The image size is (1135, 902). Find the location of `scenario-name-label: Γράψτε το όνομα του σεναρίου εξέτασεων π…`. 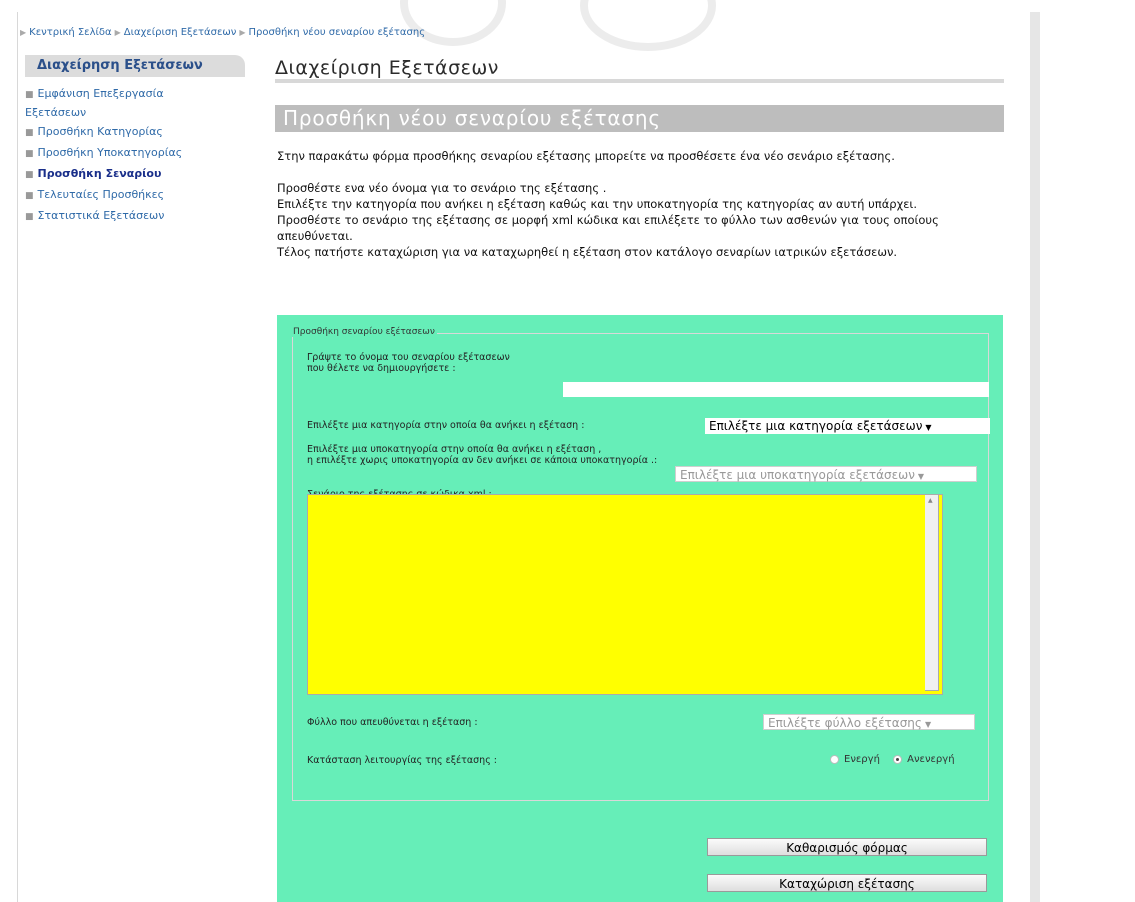

scenario-name-label: Γράψτε το όνομα του σεναρίου εξέτασεων π… is located at coordinates (408, 363).